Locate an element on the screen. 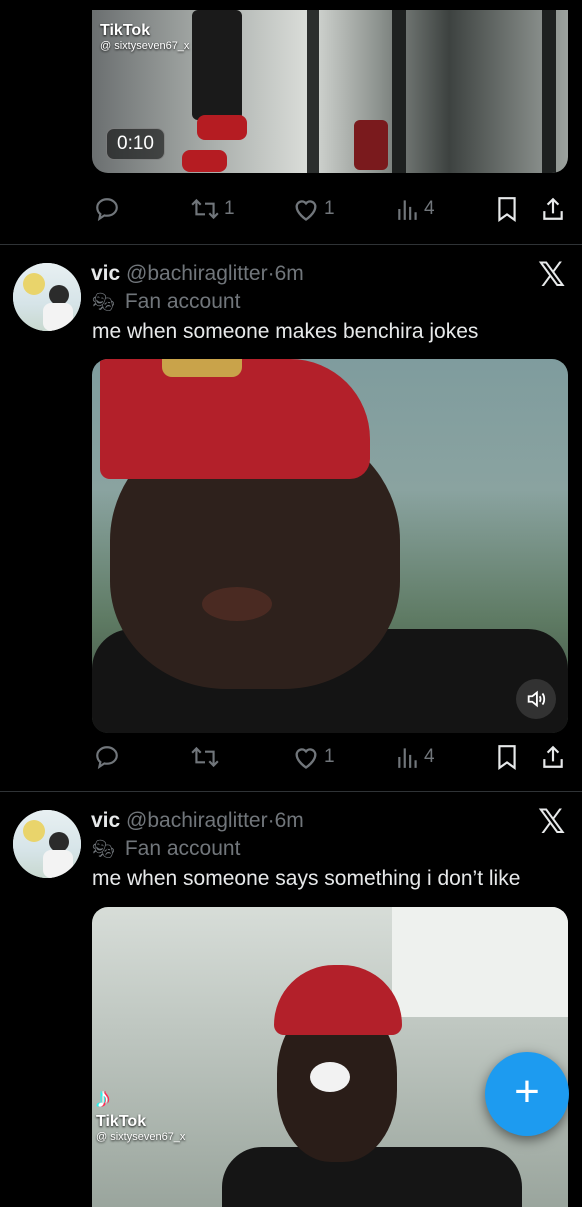 This screenshot has width=582, height=1207. post-text: me when someone makes benchira jokes is located at coordinates (285, 331).